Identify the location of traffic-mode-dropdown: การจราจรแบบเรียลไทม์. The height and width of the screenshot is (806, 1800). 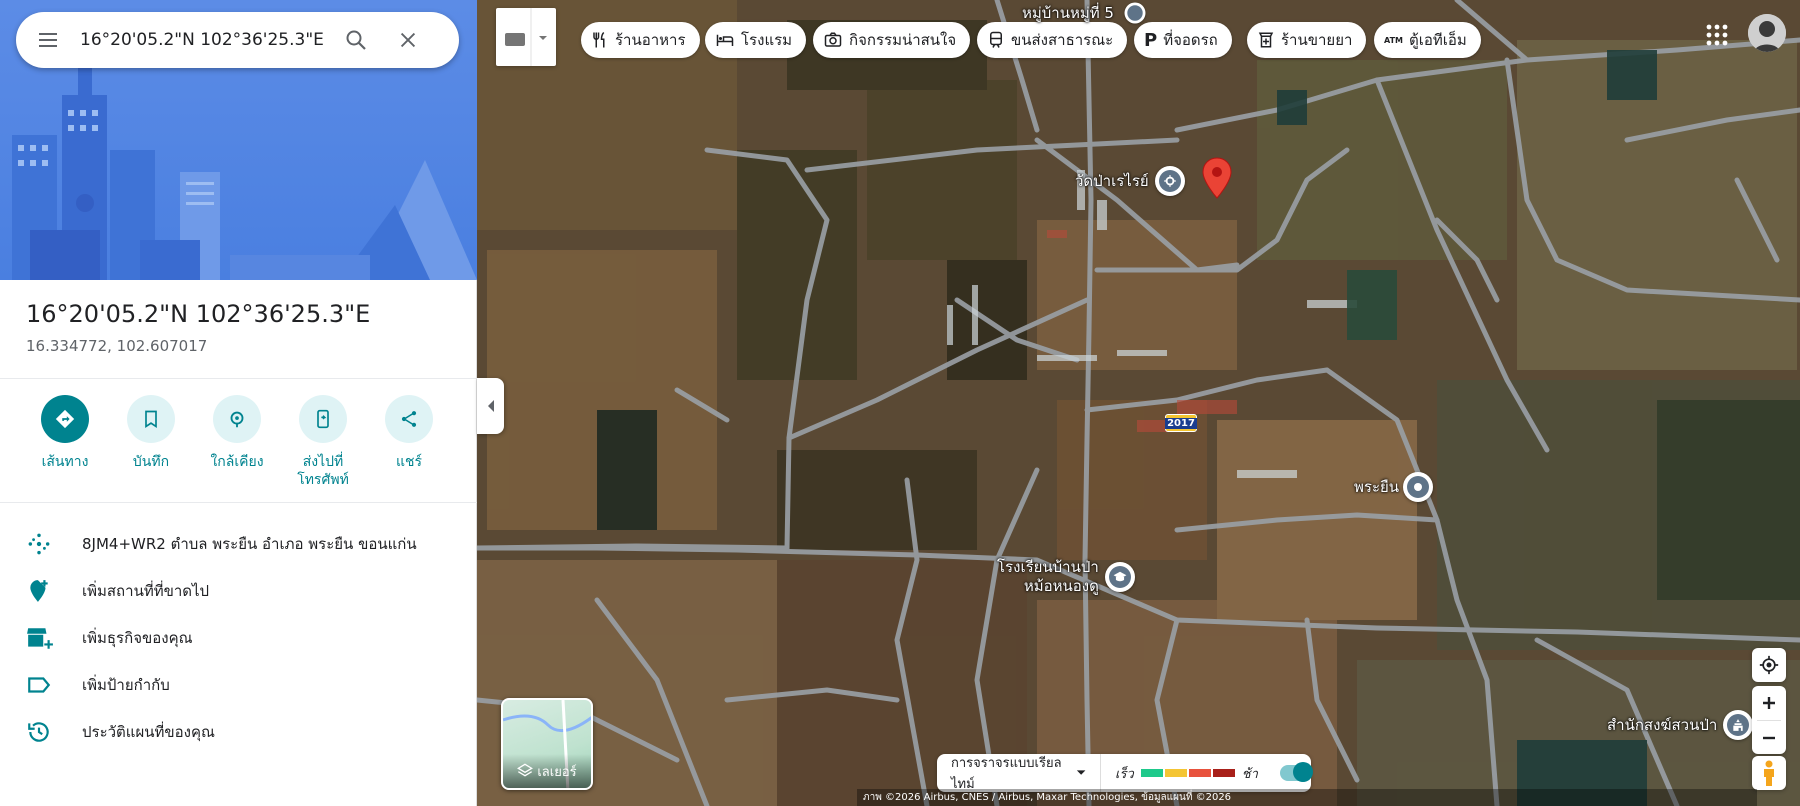
(1019, 773).